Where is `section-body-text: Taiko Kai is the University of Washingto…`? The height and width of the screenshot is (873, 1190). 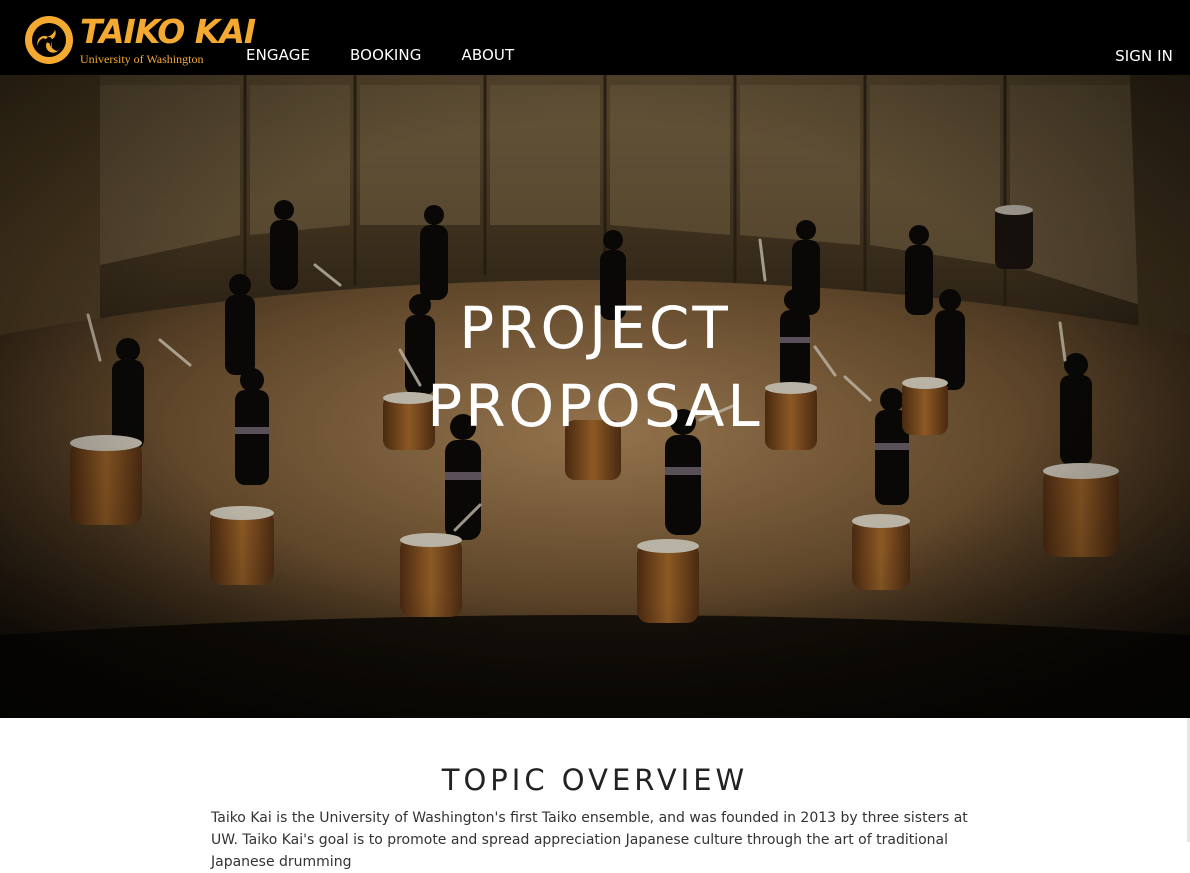
section-body-text: Taiko Kai is the University of Washingto… is located at coordinates (589, 840).